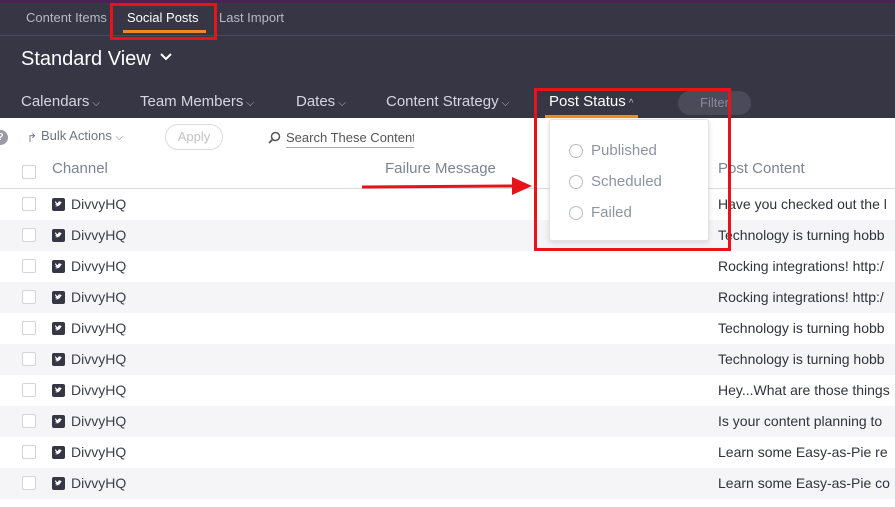 This screenshot has height=507, width=895. I want to click on post-content: Learn some Easy-as-Pie re, so click(803, 452).